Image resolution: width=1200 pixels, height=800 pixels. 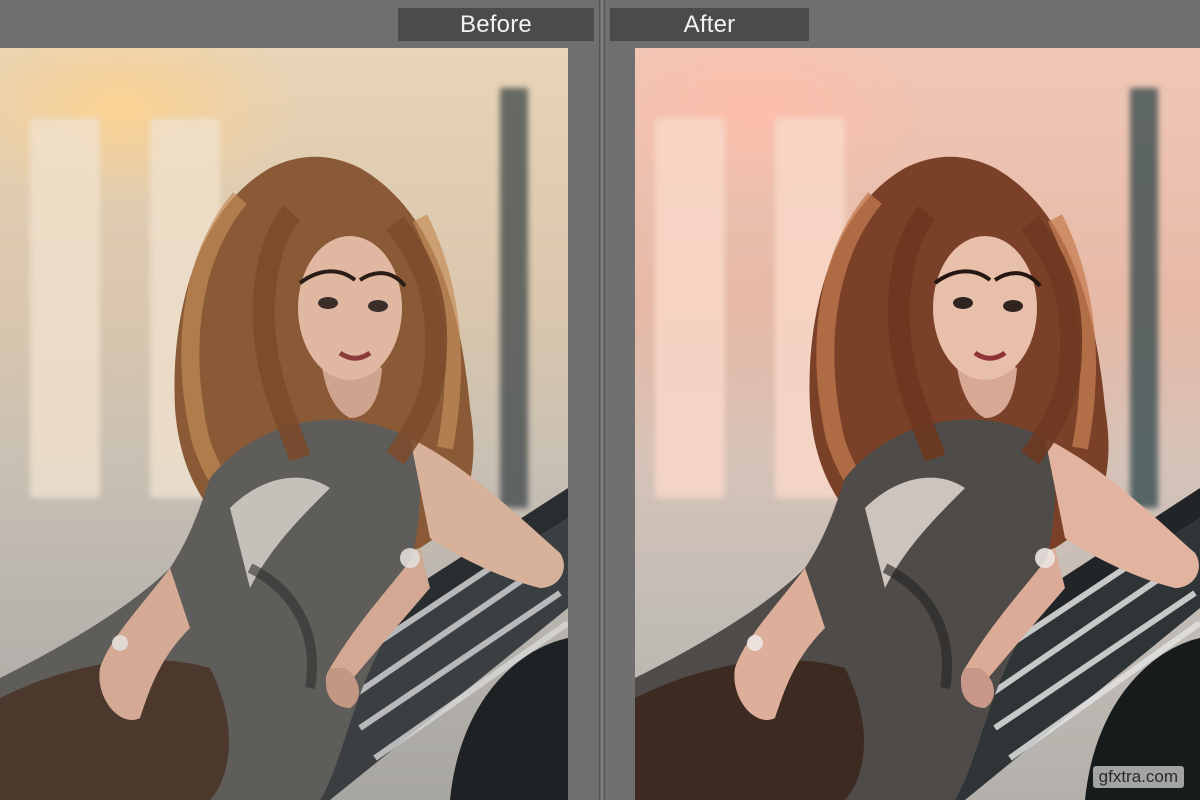 I want to click on before-label: Before, so click(x=496, y=24).